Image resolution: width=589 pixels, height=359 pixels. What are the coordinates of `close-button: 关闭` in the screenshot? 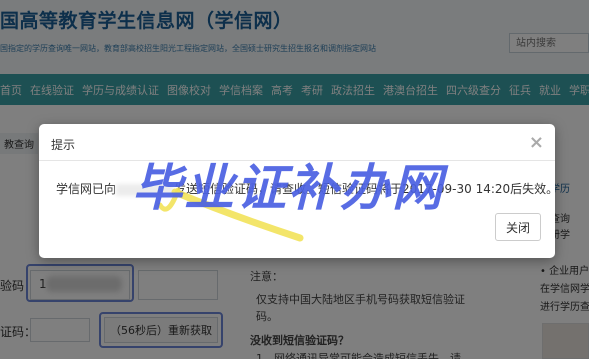 It's located at (518, 227).